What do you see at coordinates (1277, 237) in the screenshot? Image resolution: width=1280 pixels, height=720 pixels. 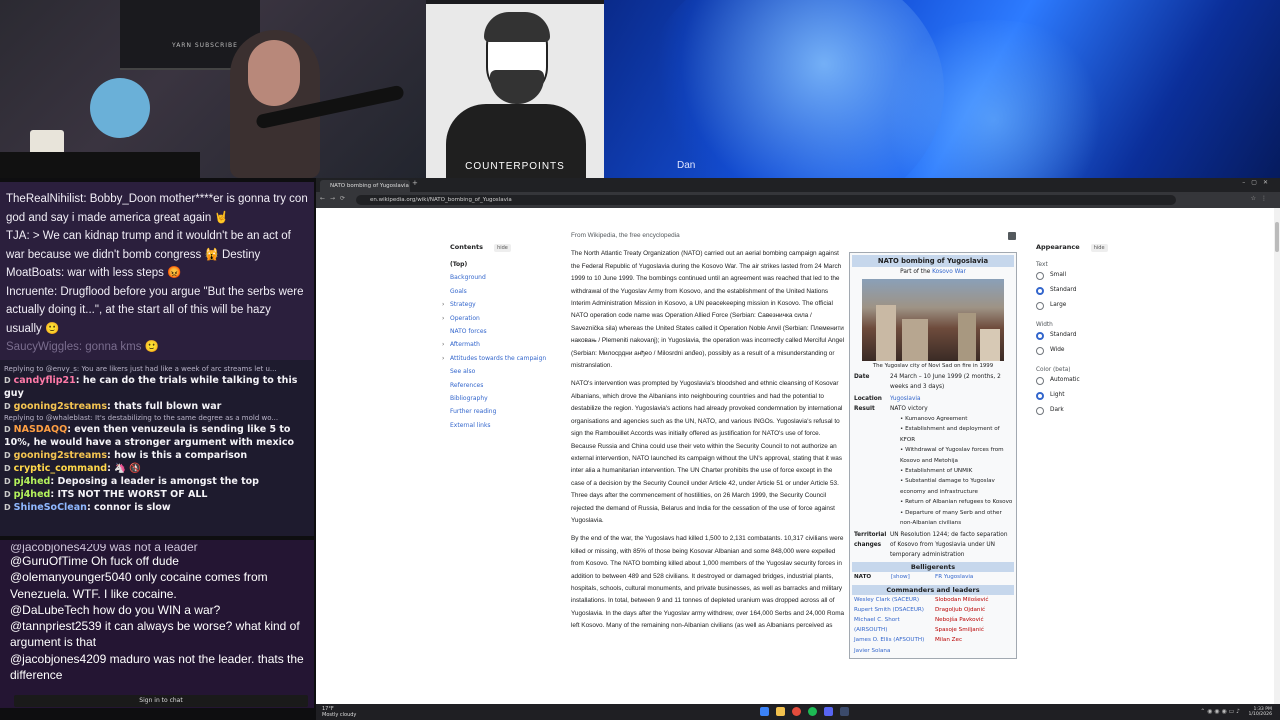 I see `scrollbar-thumb` at bounding box center [1277, 237].